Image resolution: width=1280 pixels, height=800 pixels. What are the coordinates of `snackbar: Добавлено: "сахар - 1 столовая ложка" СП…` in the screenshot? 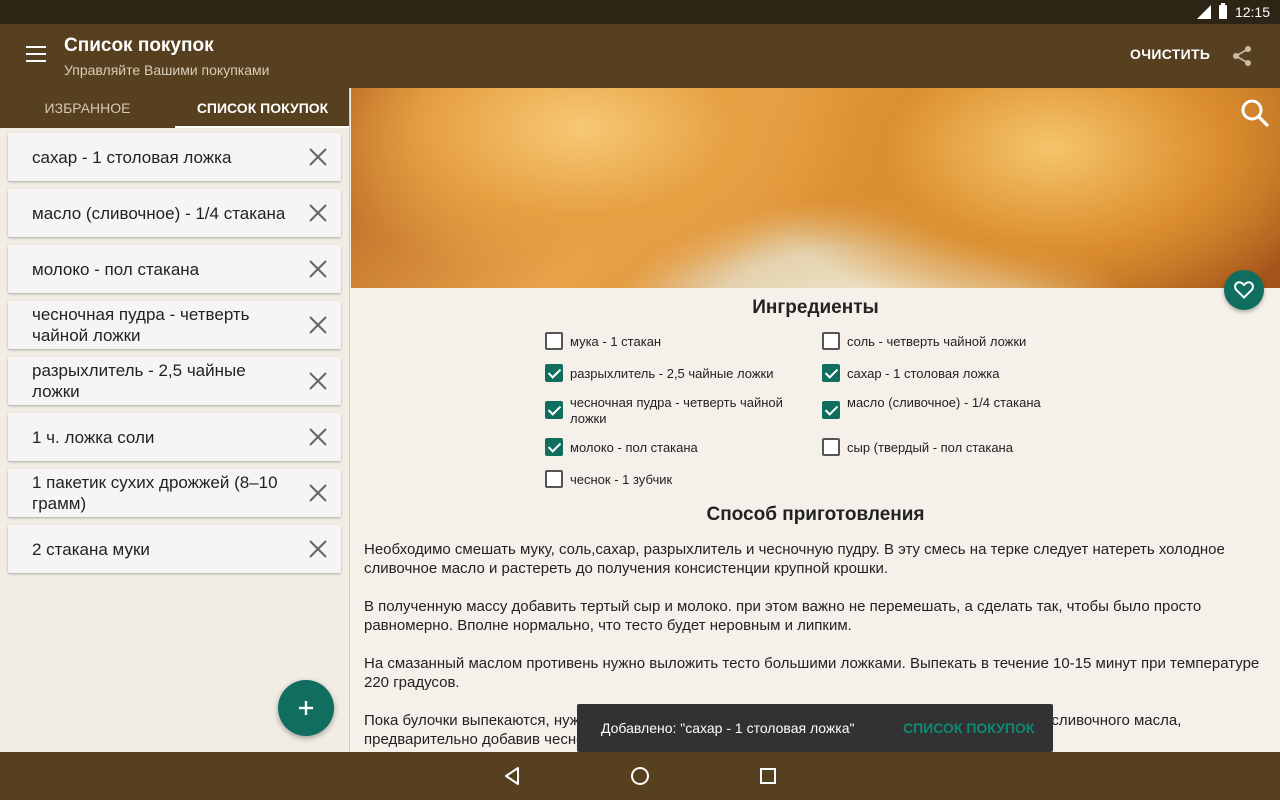 It's located at (815, 728).